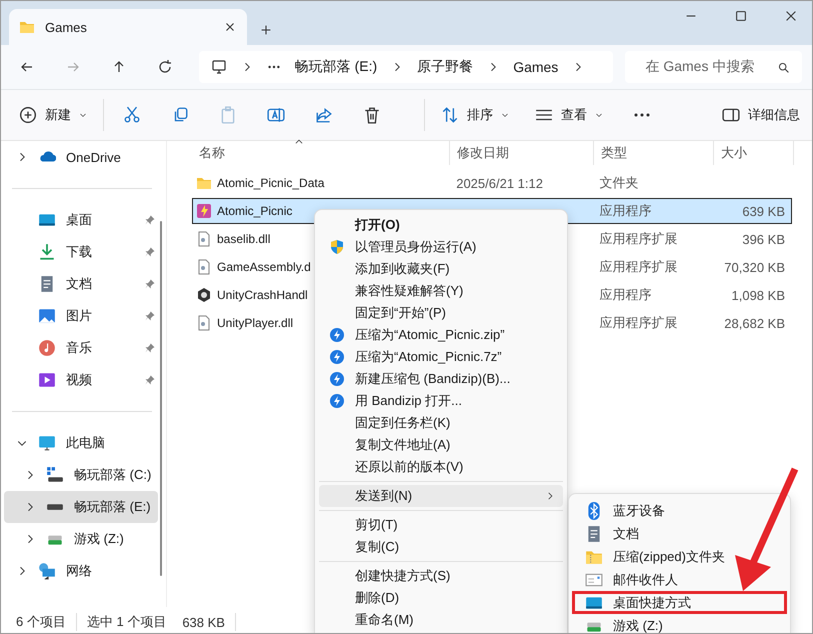  What do you see at coordinates (754, 323) in the screenshot?
I see `file-size: 28,682 KB` at bounding box center [754, 323].